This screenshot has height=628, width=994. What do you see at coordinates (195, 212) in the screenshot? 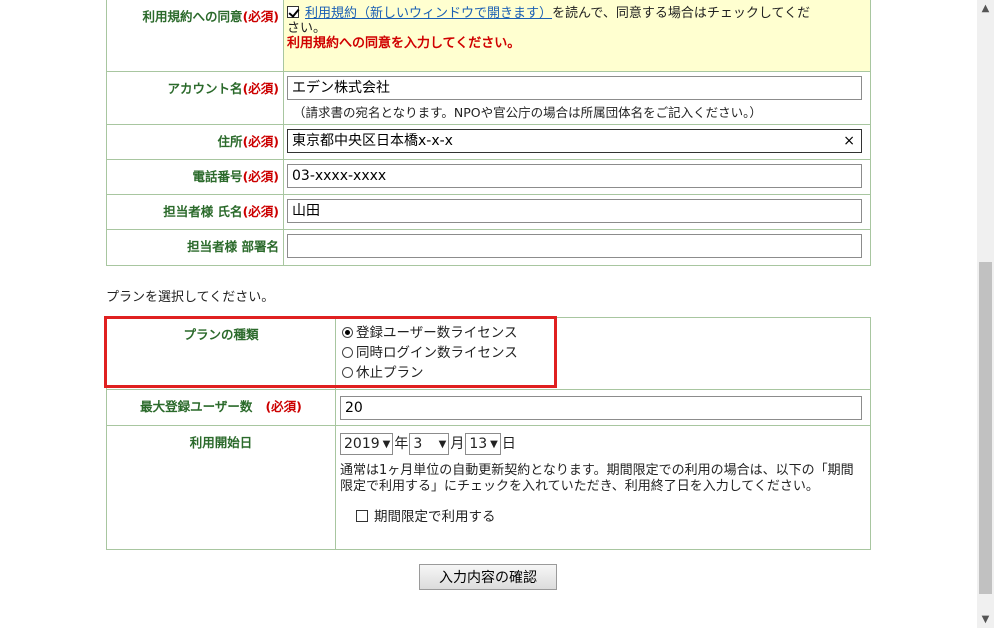
I see `contact-name-label: 担当者様 氏名(必須)` at bounding box center [195, 212].